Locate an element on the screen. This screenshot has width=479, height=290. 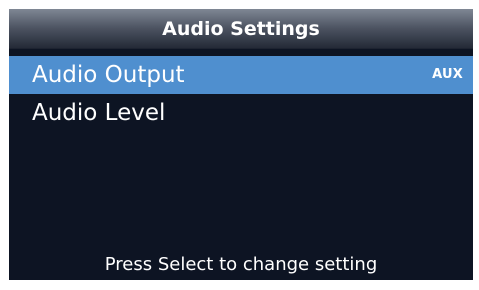
menu-item-audio-level-label: Audio Level is located at coordinates (99, 113).